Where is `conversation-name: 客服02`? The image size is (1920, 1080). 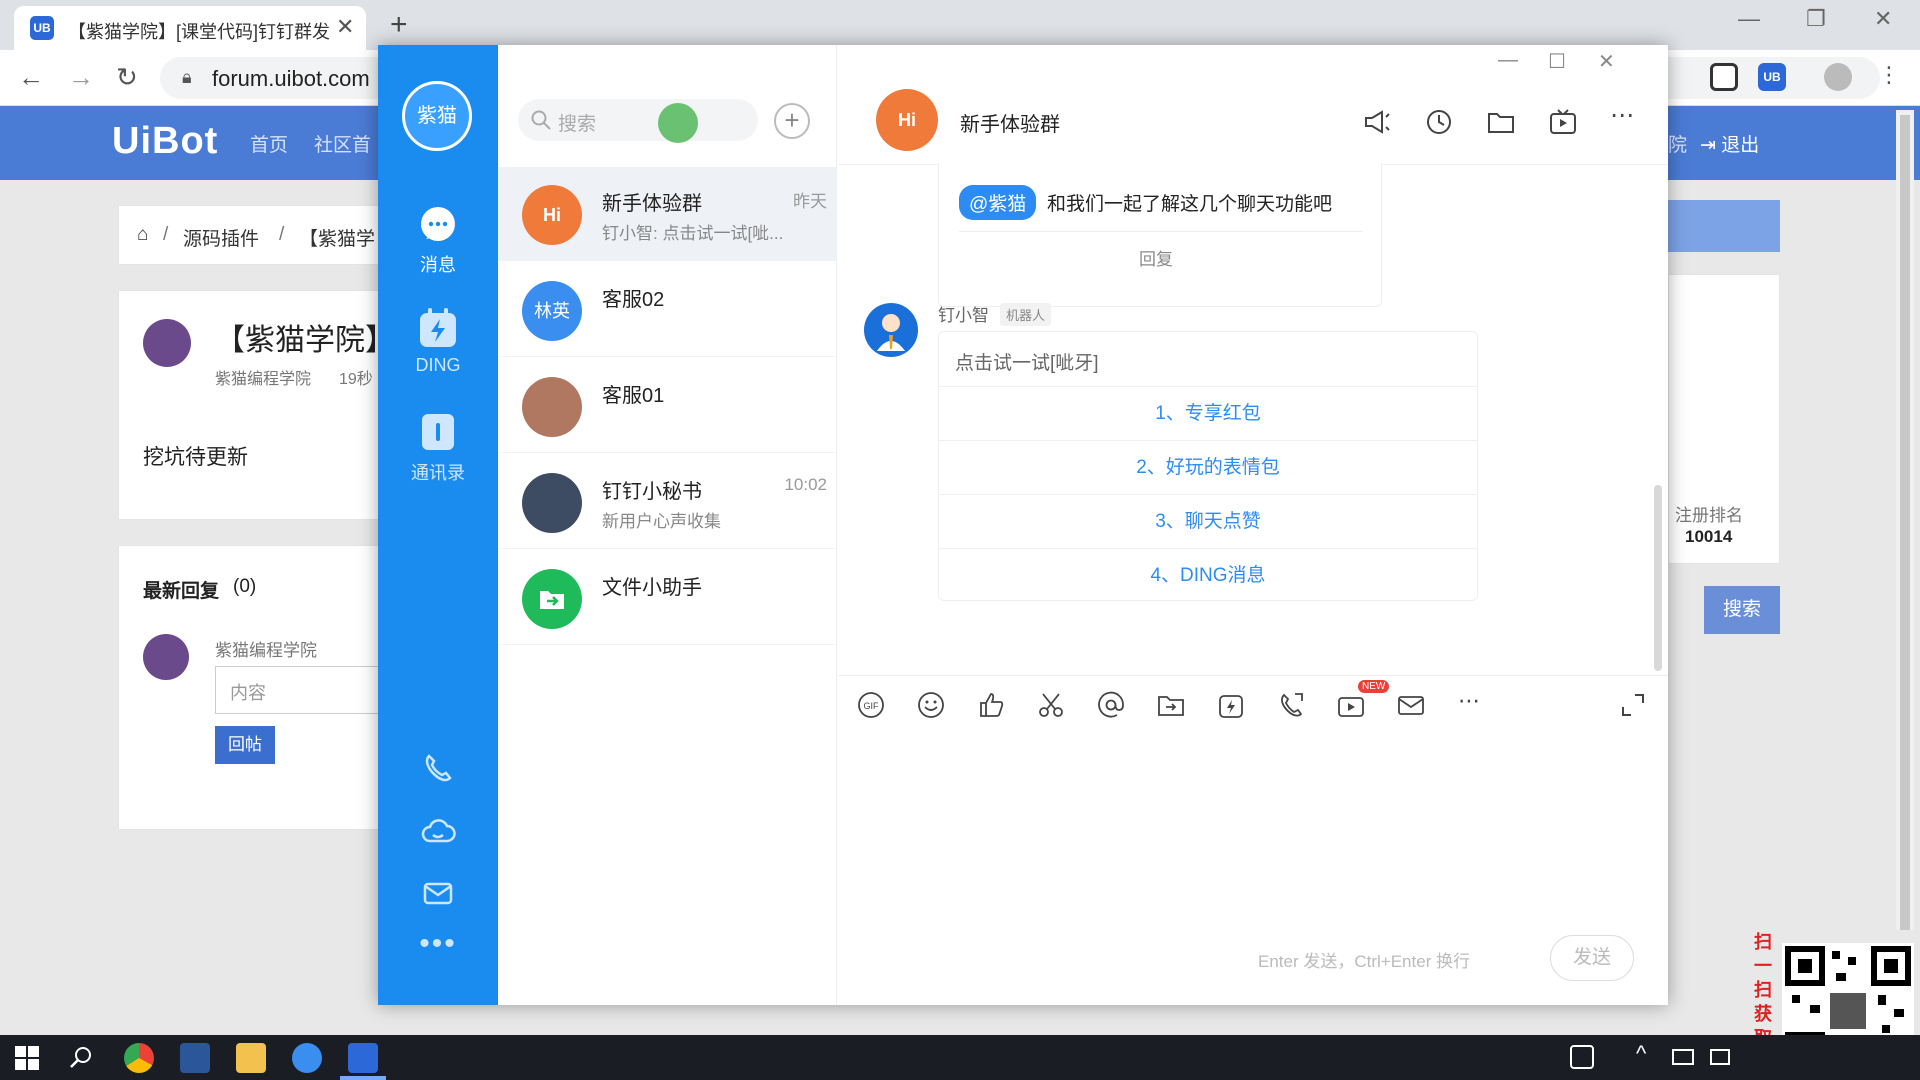
conversation-name: 客服02 is located at coordinates (633, 300).